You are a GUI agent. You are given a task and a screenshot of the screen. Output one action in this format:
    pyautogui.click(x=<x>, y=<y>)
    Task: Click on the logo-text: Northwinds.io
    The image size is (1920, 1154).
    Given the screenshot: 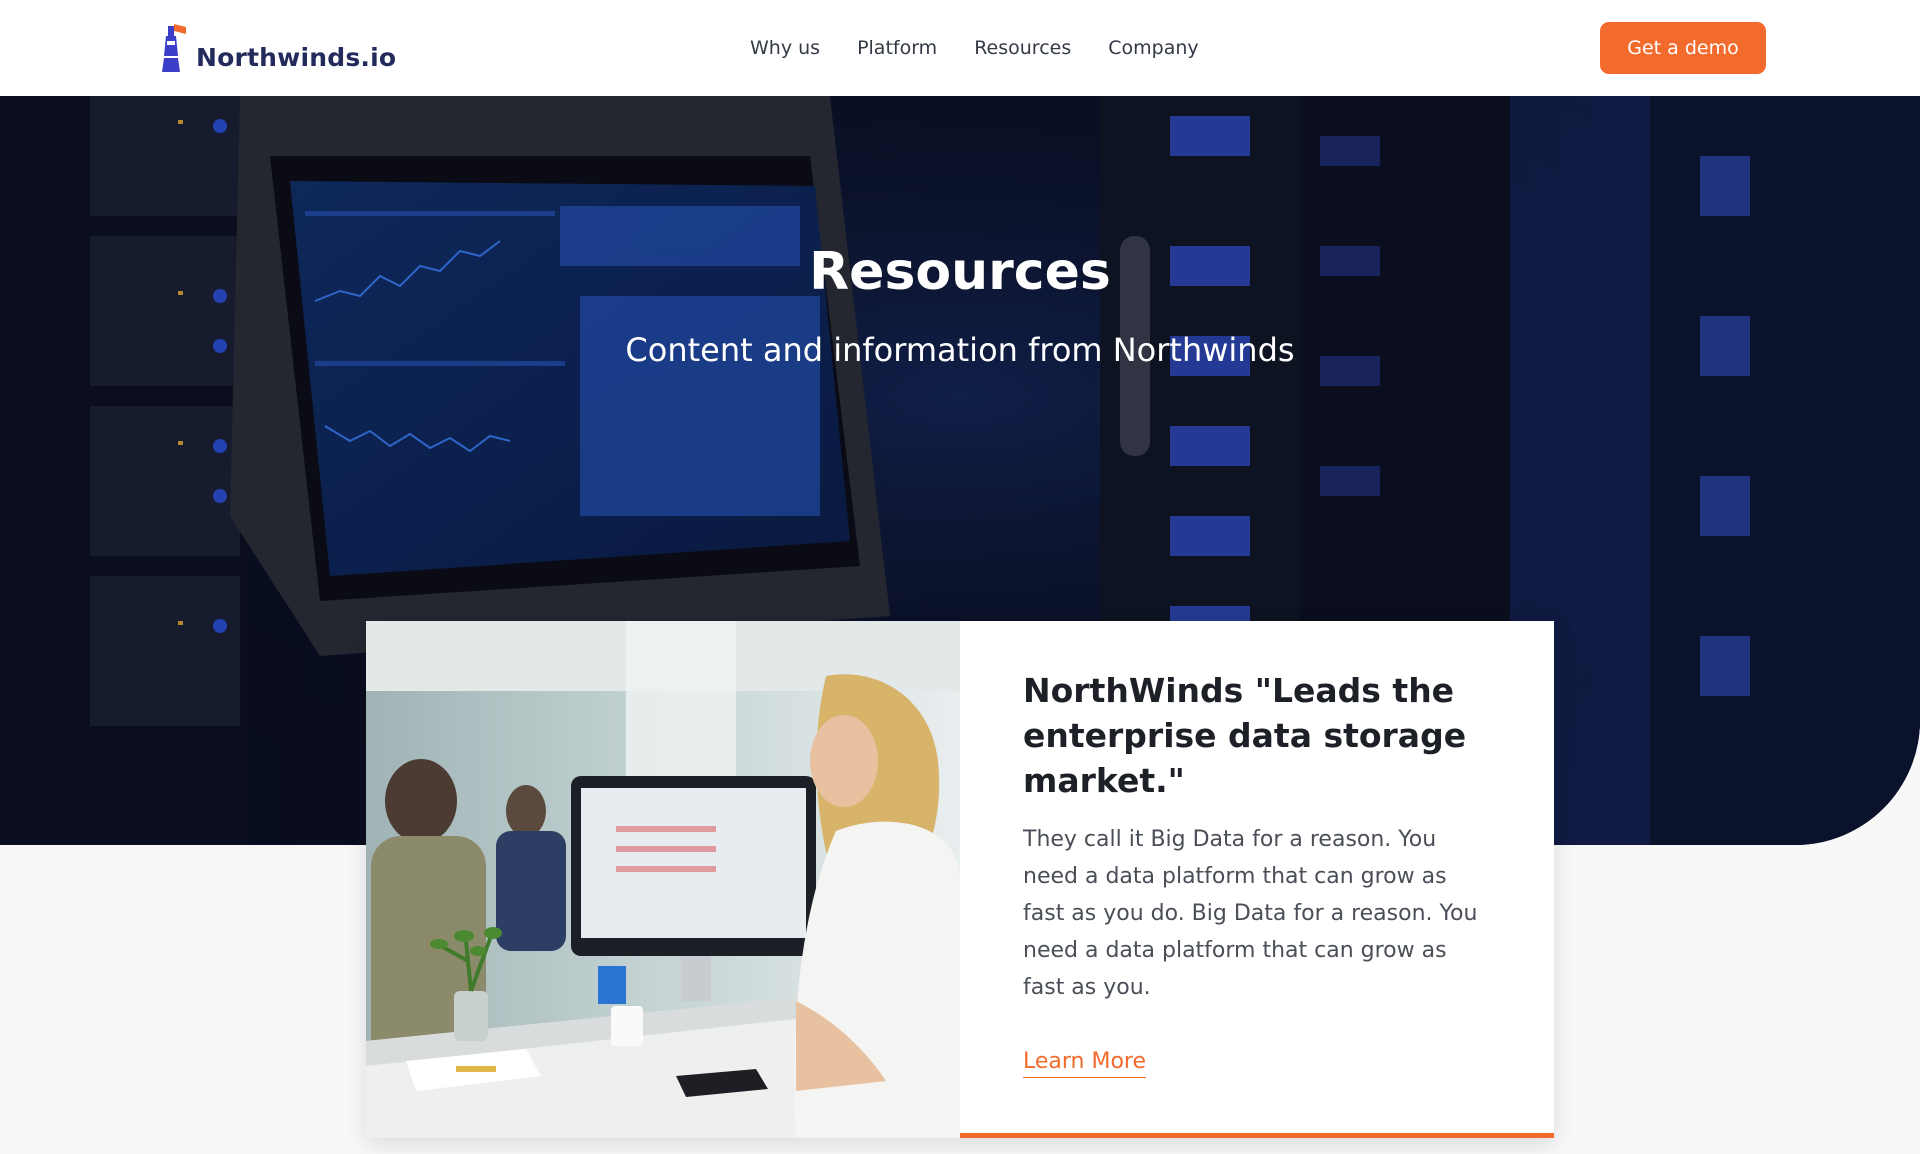 What is the action you would take?
    pyautogui.click(x=296, y=57)
    